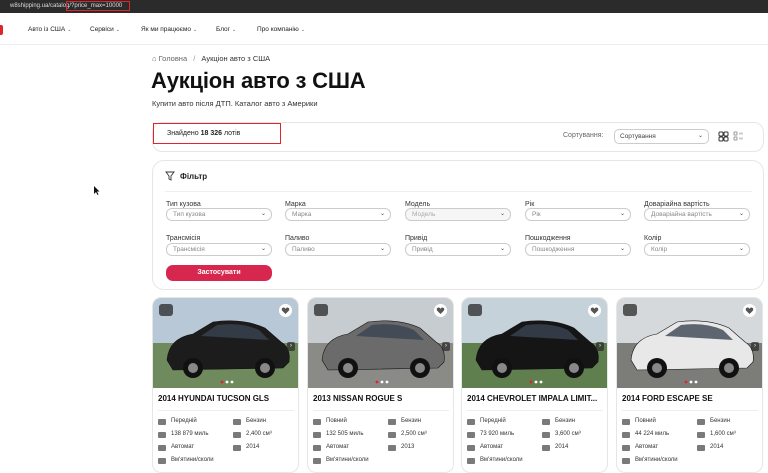  What do you see at coordinates (471, 422) in the screenshot?
I see `drive-icon` at bounding box center [471, 422].